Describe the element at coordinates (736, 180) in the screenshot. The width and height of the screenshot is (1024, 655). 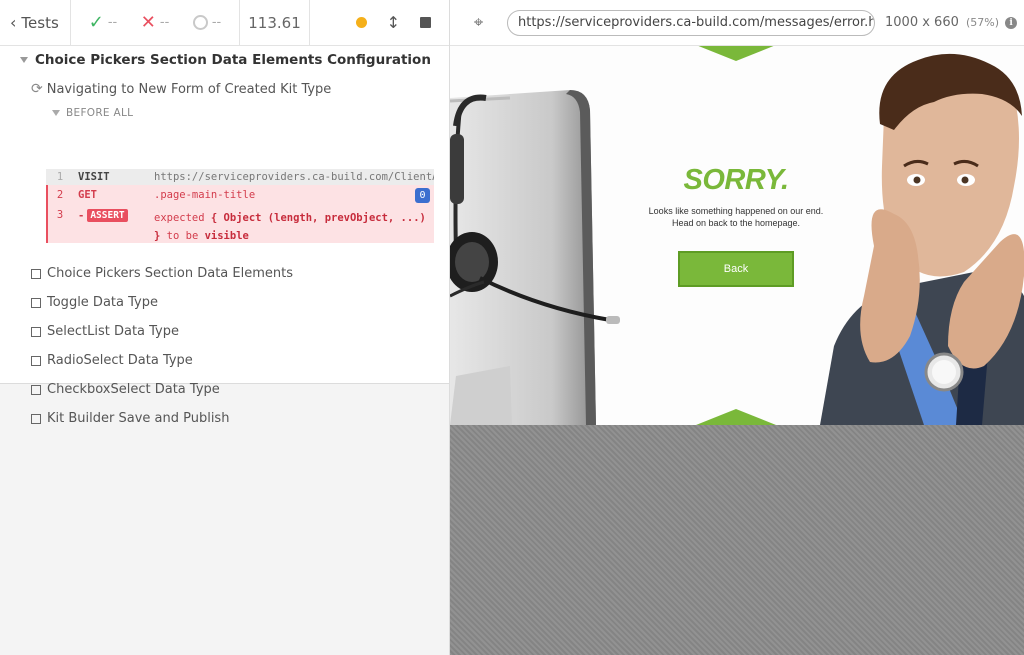
I see `error-heading: SORRY.` at that location.